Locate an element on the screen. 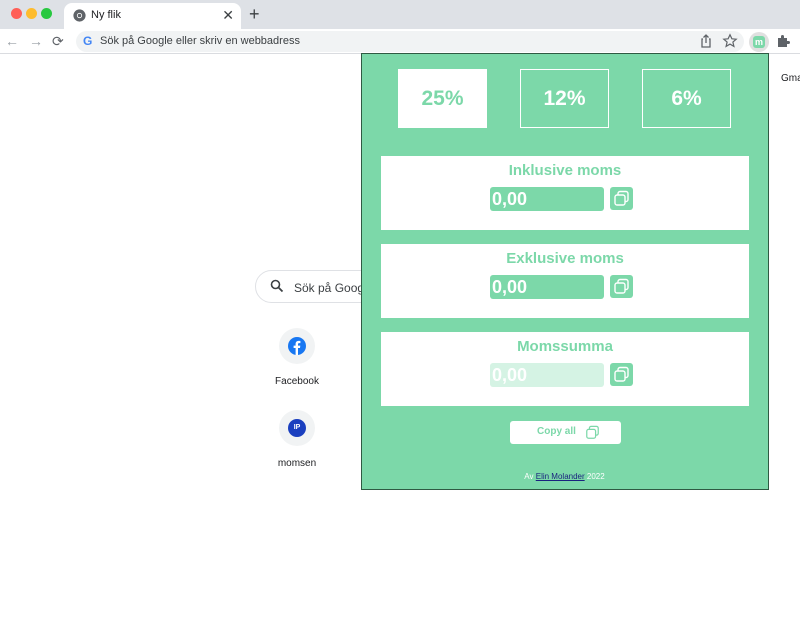 This screenshot has height=633, width=800. copy-all-button: Copy all is located at coordinates (565, 432).